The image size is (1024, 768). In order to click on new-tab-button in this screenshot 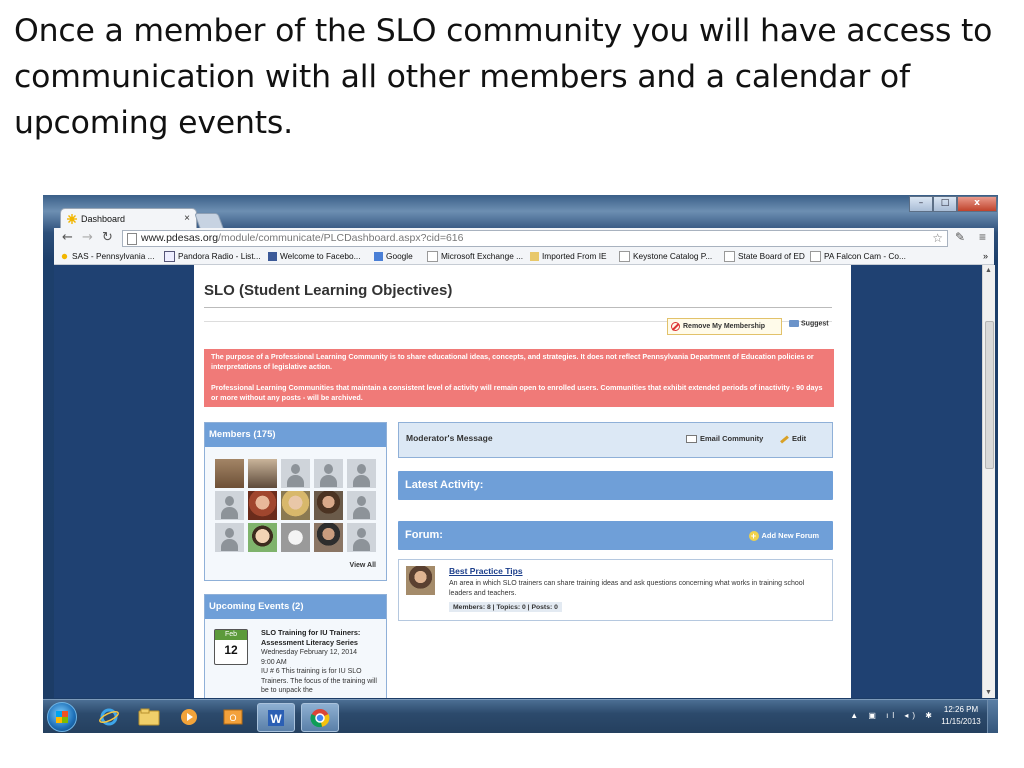, I will do `click(209, 221)`.